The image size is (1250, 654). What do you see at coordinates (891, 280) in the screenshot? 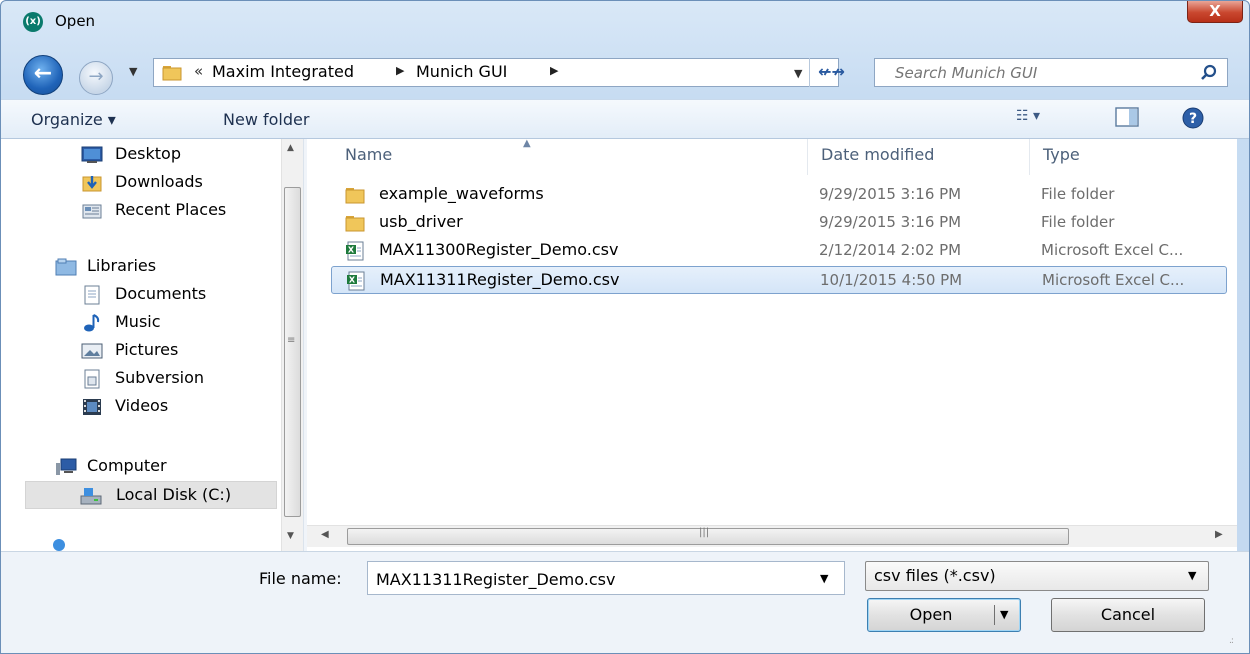
I see `file-date: 10/1/2015 4:50 PM` at bounding box center [891, 280].